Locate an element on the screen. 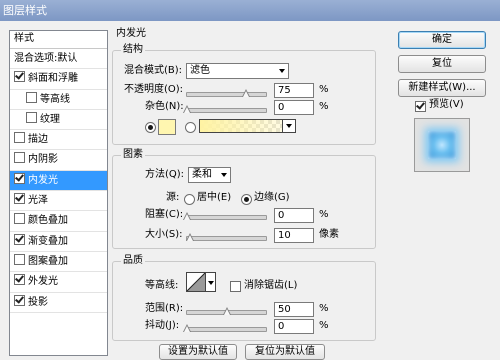  choke-slider-thumb is located at coordinates (187, 216).